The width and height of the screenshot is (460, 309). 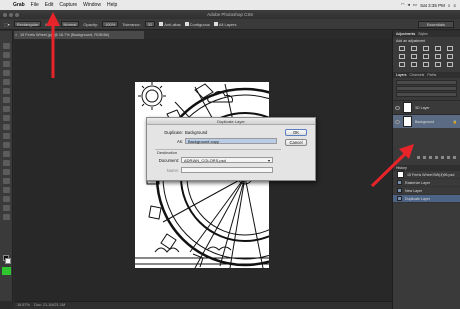 I want to click on arrow-head-up-icon, so click(x=53, y=19).